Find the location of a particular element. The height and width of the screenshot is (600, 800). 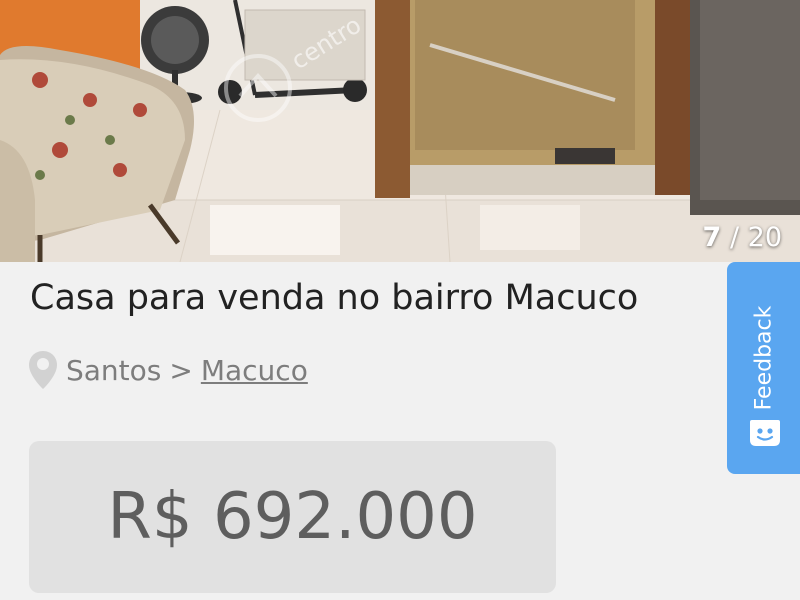

feedback-tab: Feedback is located at coordinates (763, 368).